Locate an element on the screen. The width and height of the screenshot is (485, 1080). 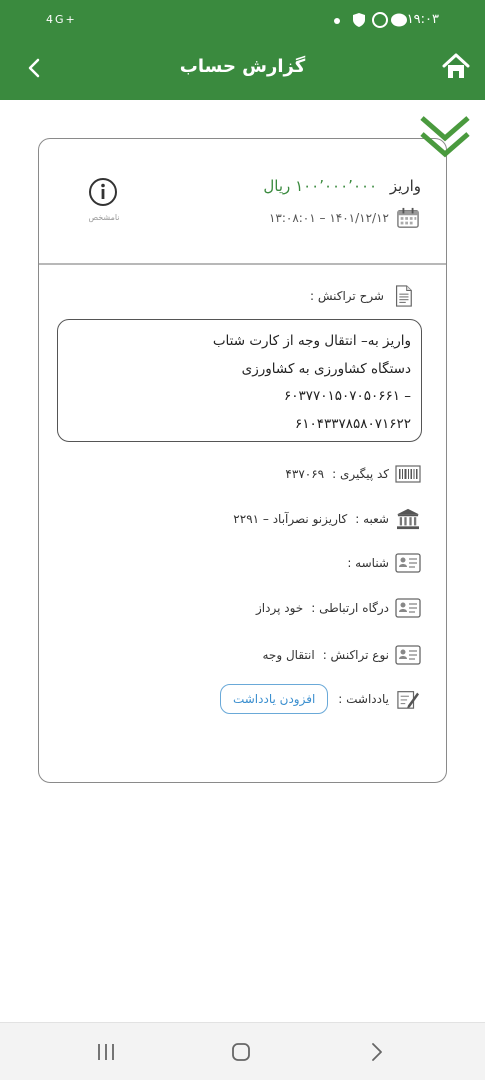
transaction-datetime: ۱۴۰۱/۱۲/۱۲ – ۱۳:۰۸:۰۱ is located at coordinates (328, 218).